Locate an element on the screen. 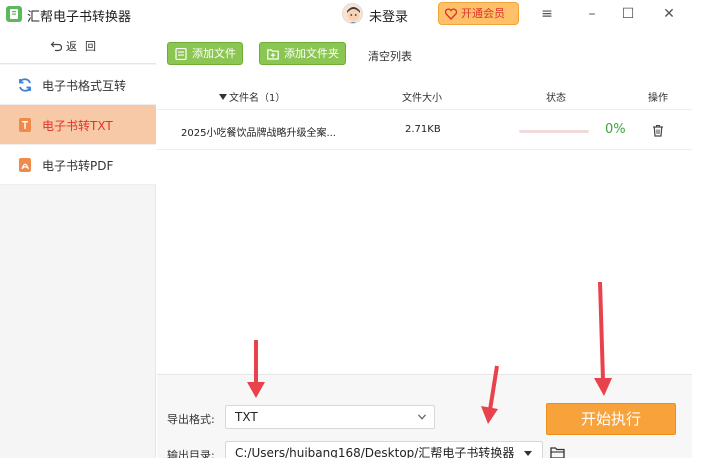 This screenshot has width=702, height=458. progress-bar is located at coordinates (554, 131).